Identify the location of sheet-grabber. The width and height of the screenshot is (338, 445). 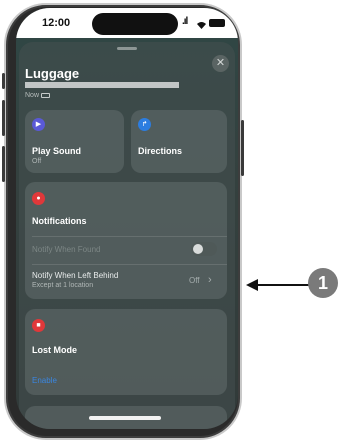
(127, 48).